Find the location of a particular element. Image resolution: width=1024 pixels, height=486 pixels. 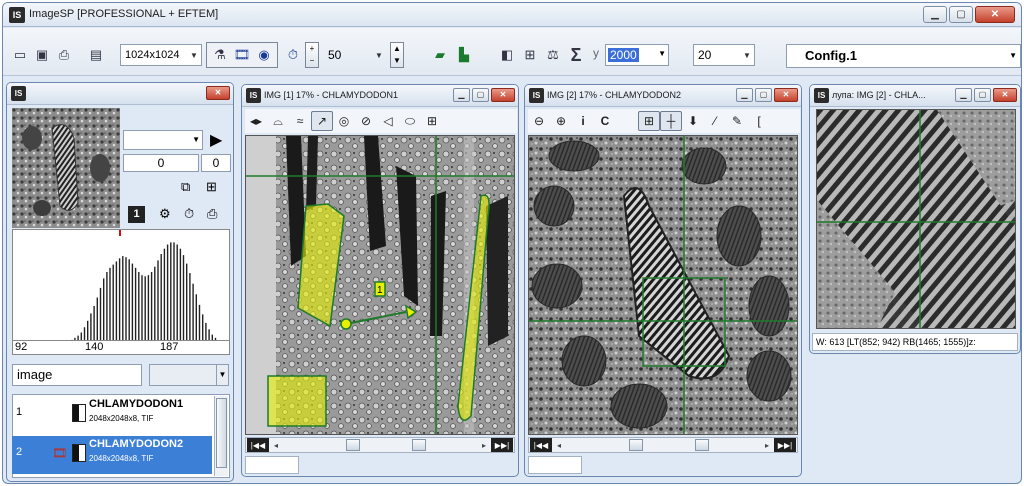

play-icon: ▶ is located at coordinates (216, 140).